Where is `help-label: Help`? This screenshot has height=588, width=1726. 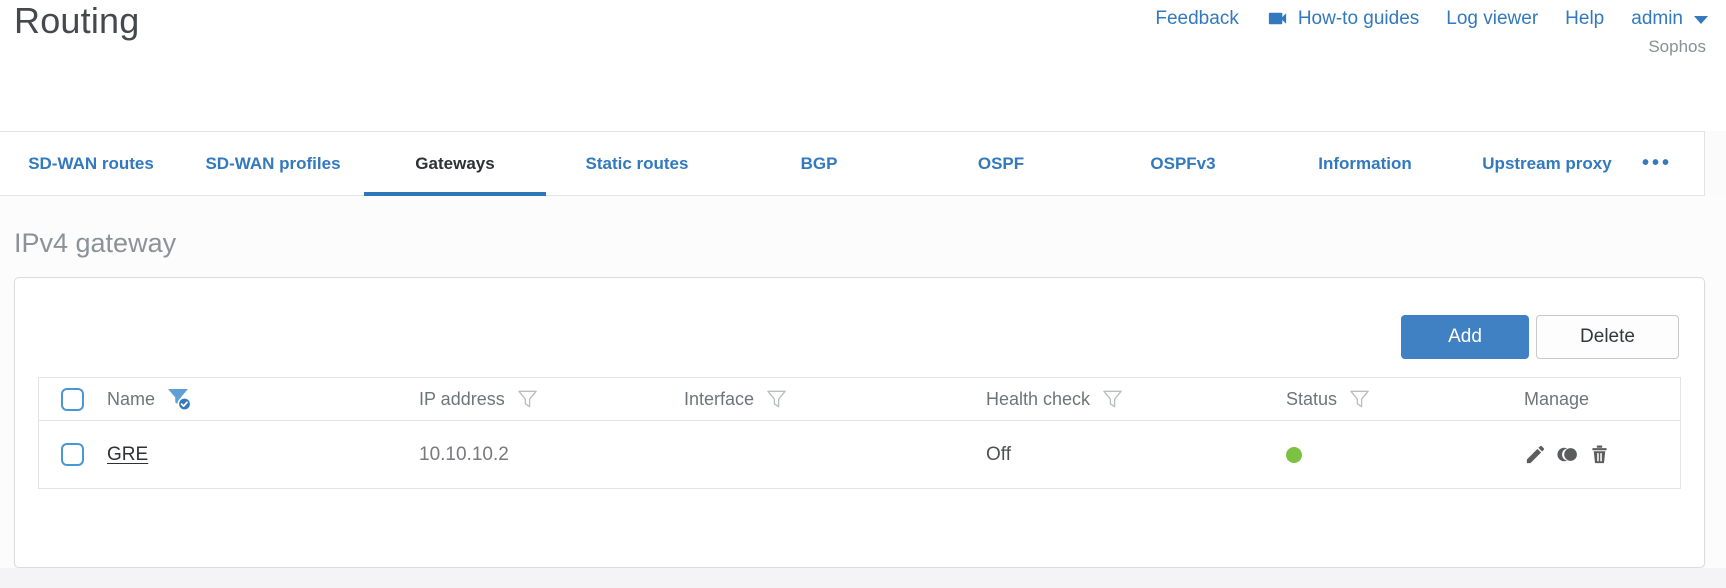
help-label: Help is located at coordinates (1585, 18).